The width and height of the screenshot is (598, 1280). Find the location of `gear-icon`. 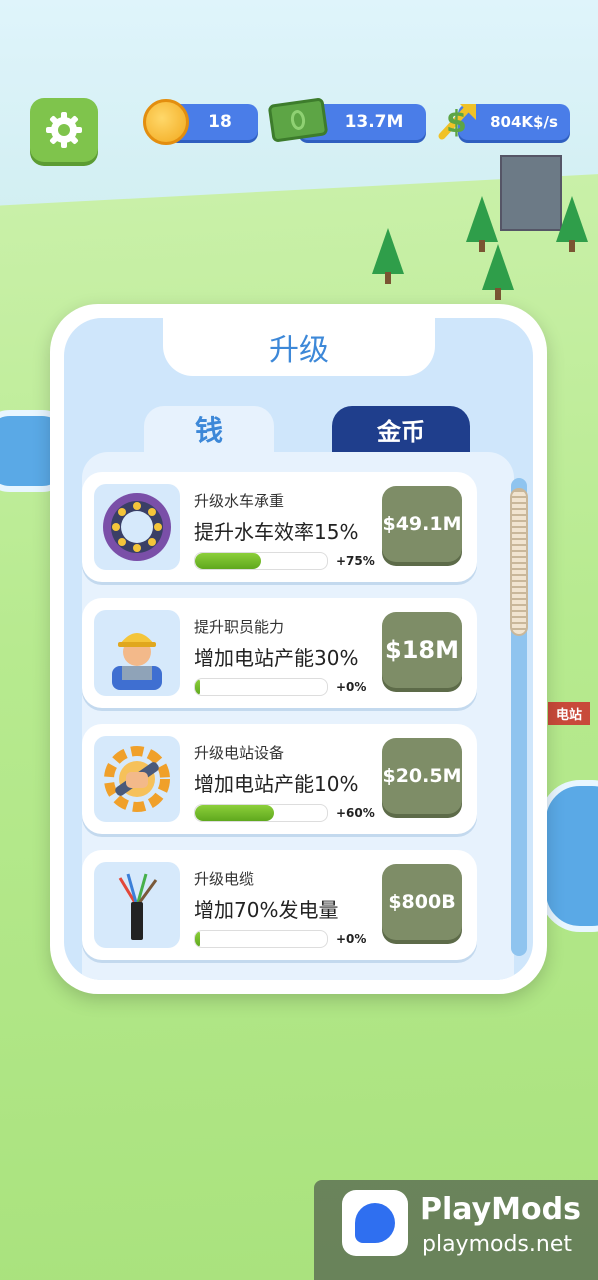

gear-icon is located at coordinates (64, 130).